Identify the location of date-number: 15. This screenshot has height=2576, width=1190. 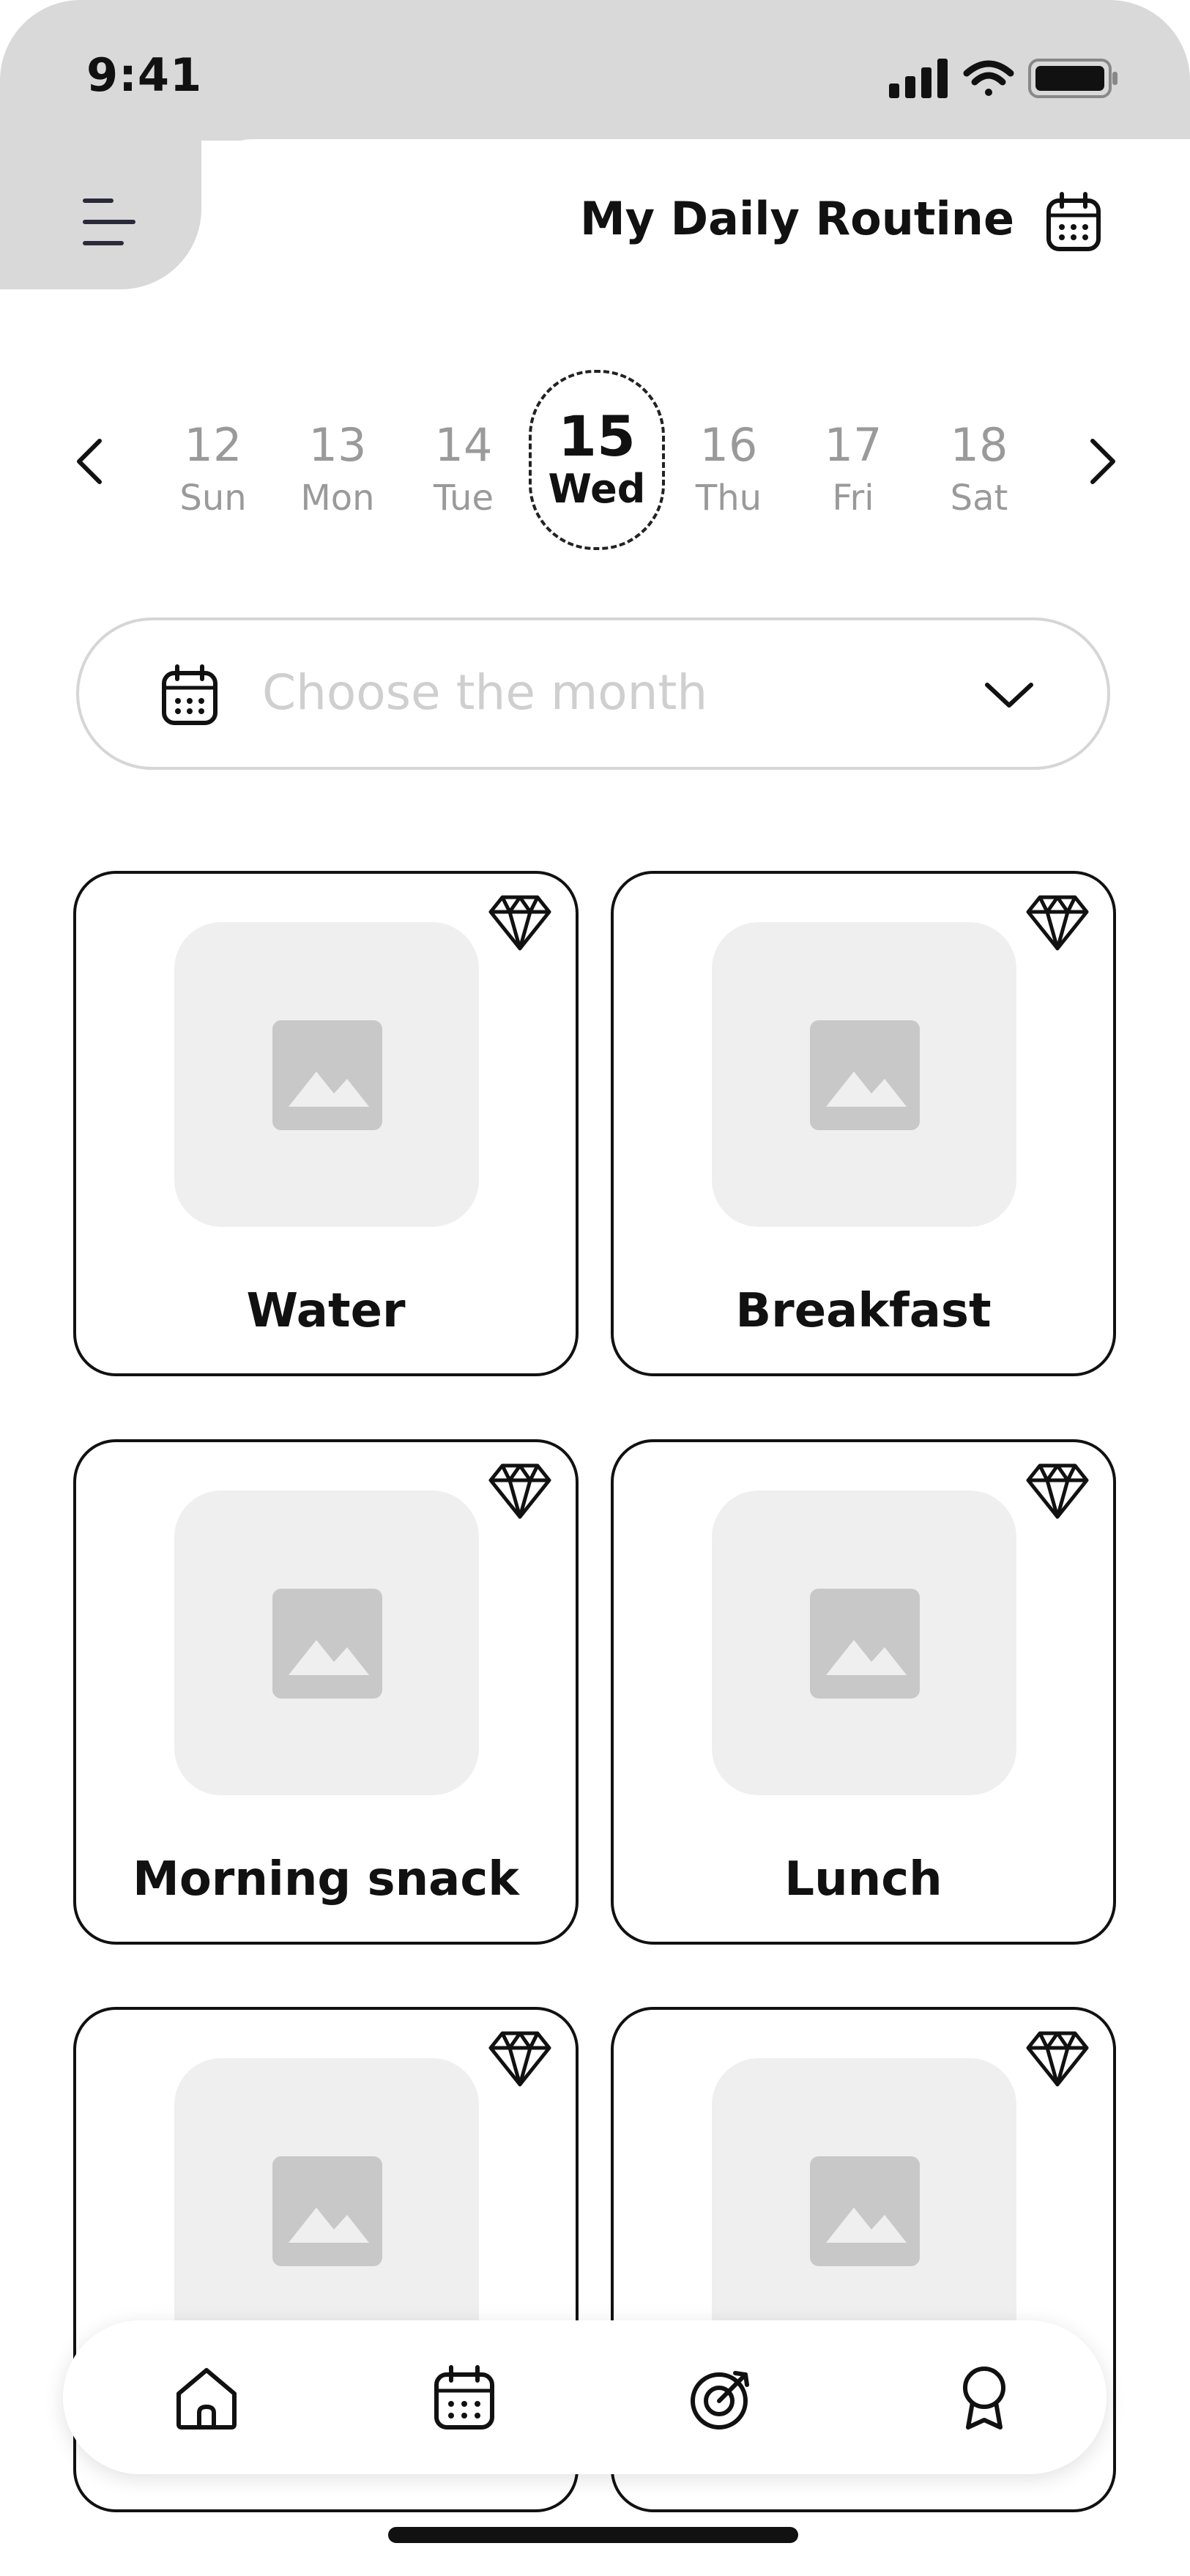
(597, 436).